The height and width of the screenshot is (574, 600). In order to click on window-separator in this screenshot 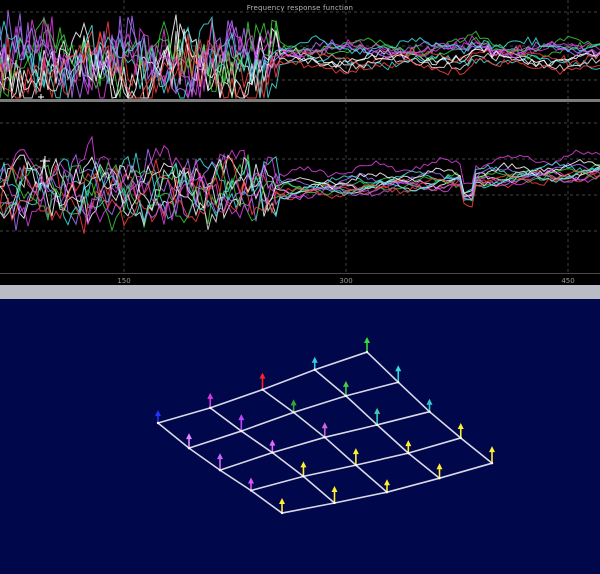, I will do `click(300, 292)`.